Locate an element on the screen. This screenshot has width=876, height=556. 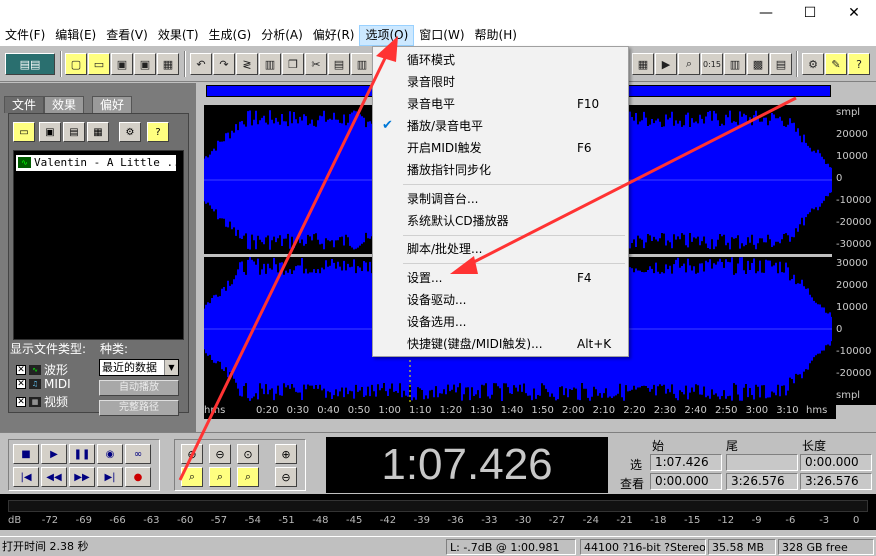
paste-new-button: ▥ is located at coordinates (362, 64).